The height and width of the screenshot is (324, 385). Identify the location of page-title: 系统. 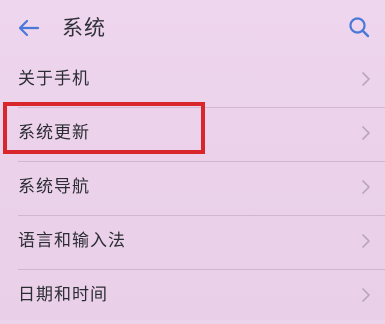
(84, 28).